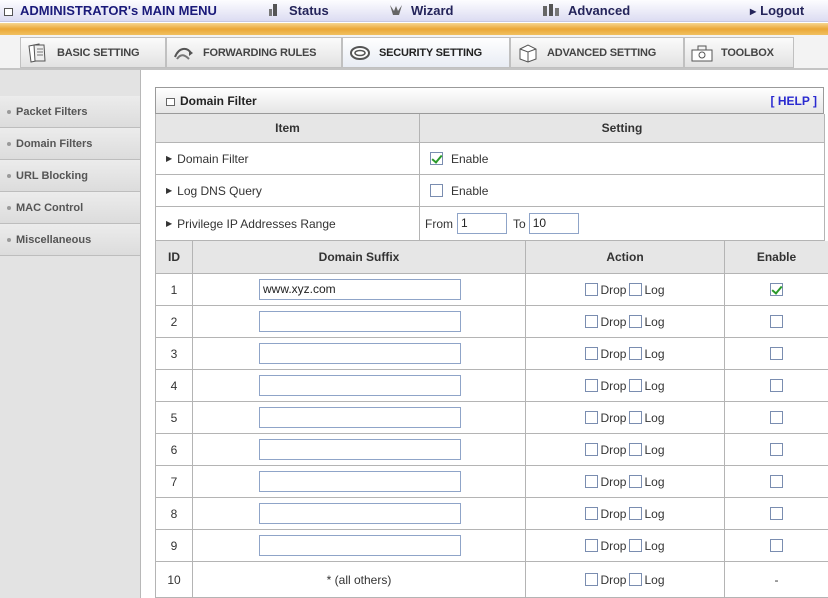 The height and width of the screenshot is (598, 828). I want to click on tab-advanced-setting-label: ADVANCED SETTING, so click(602, 52).